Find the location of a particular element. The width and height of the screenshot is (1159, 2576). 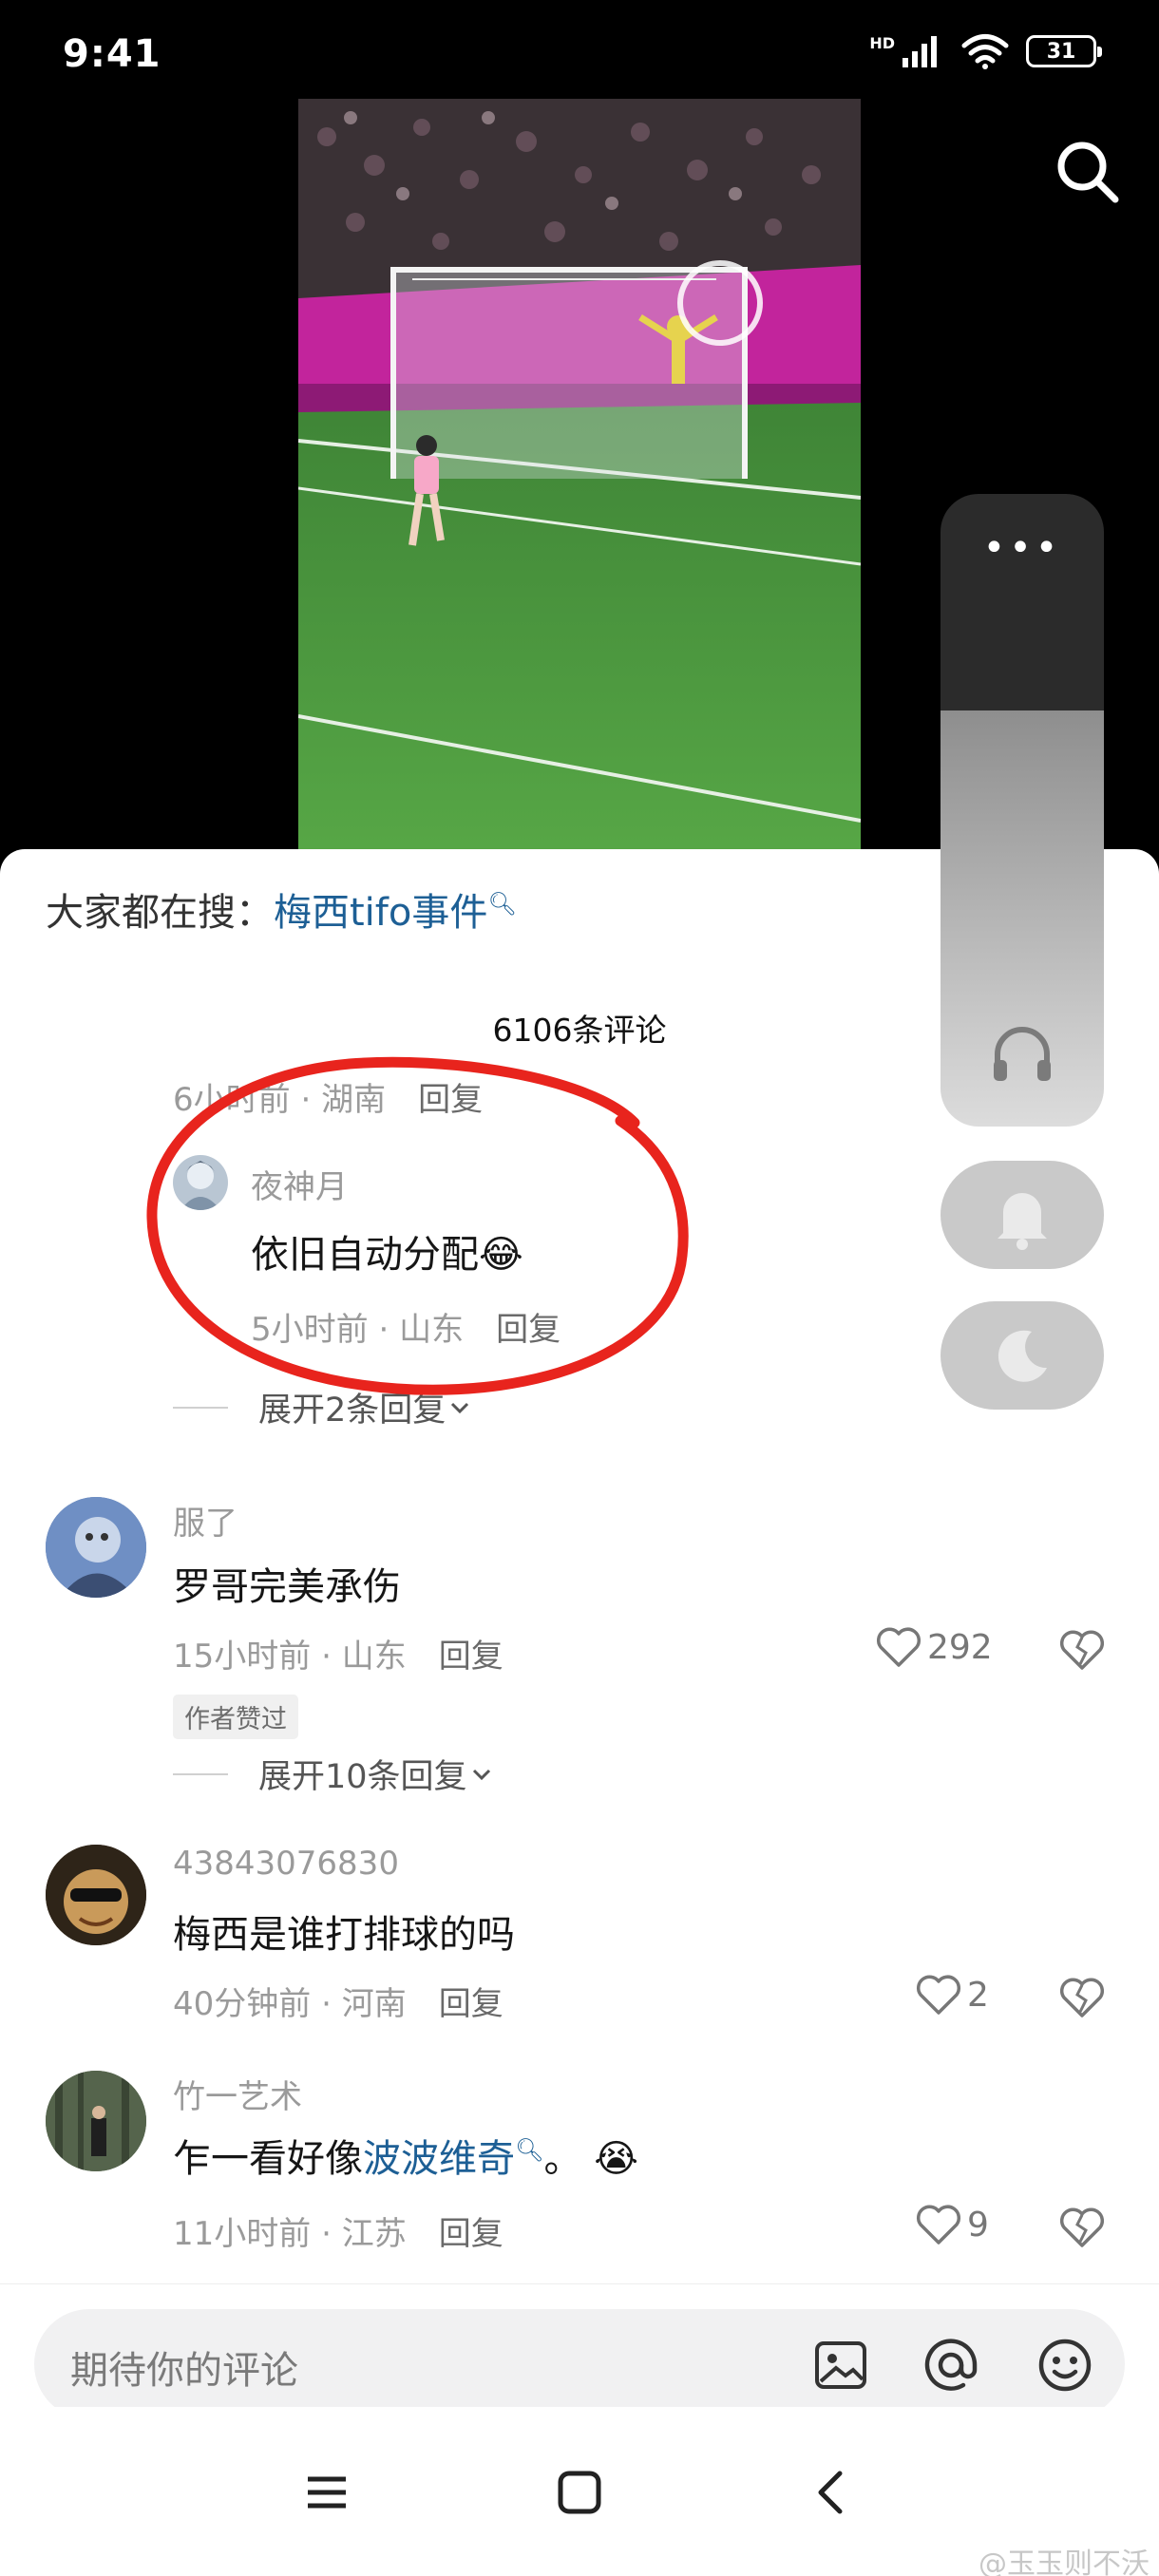

comment-time: 6小时前 is located at coordinates (232, 1100).